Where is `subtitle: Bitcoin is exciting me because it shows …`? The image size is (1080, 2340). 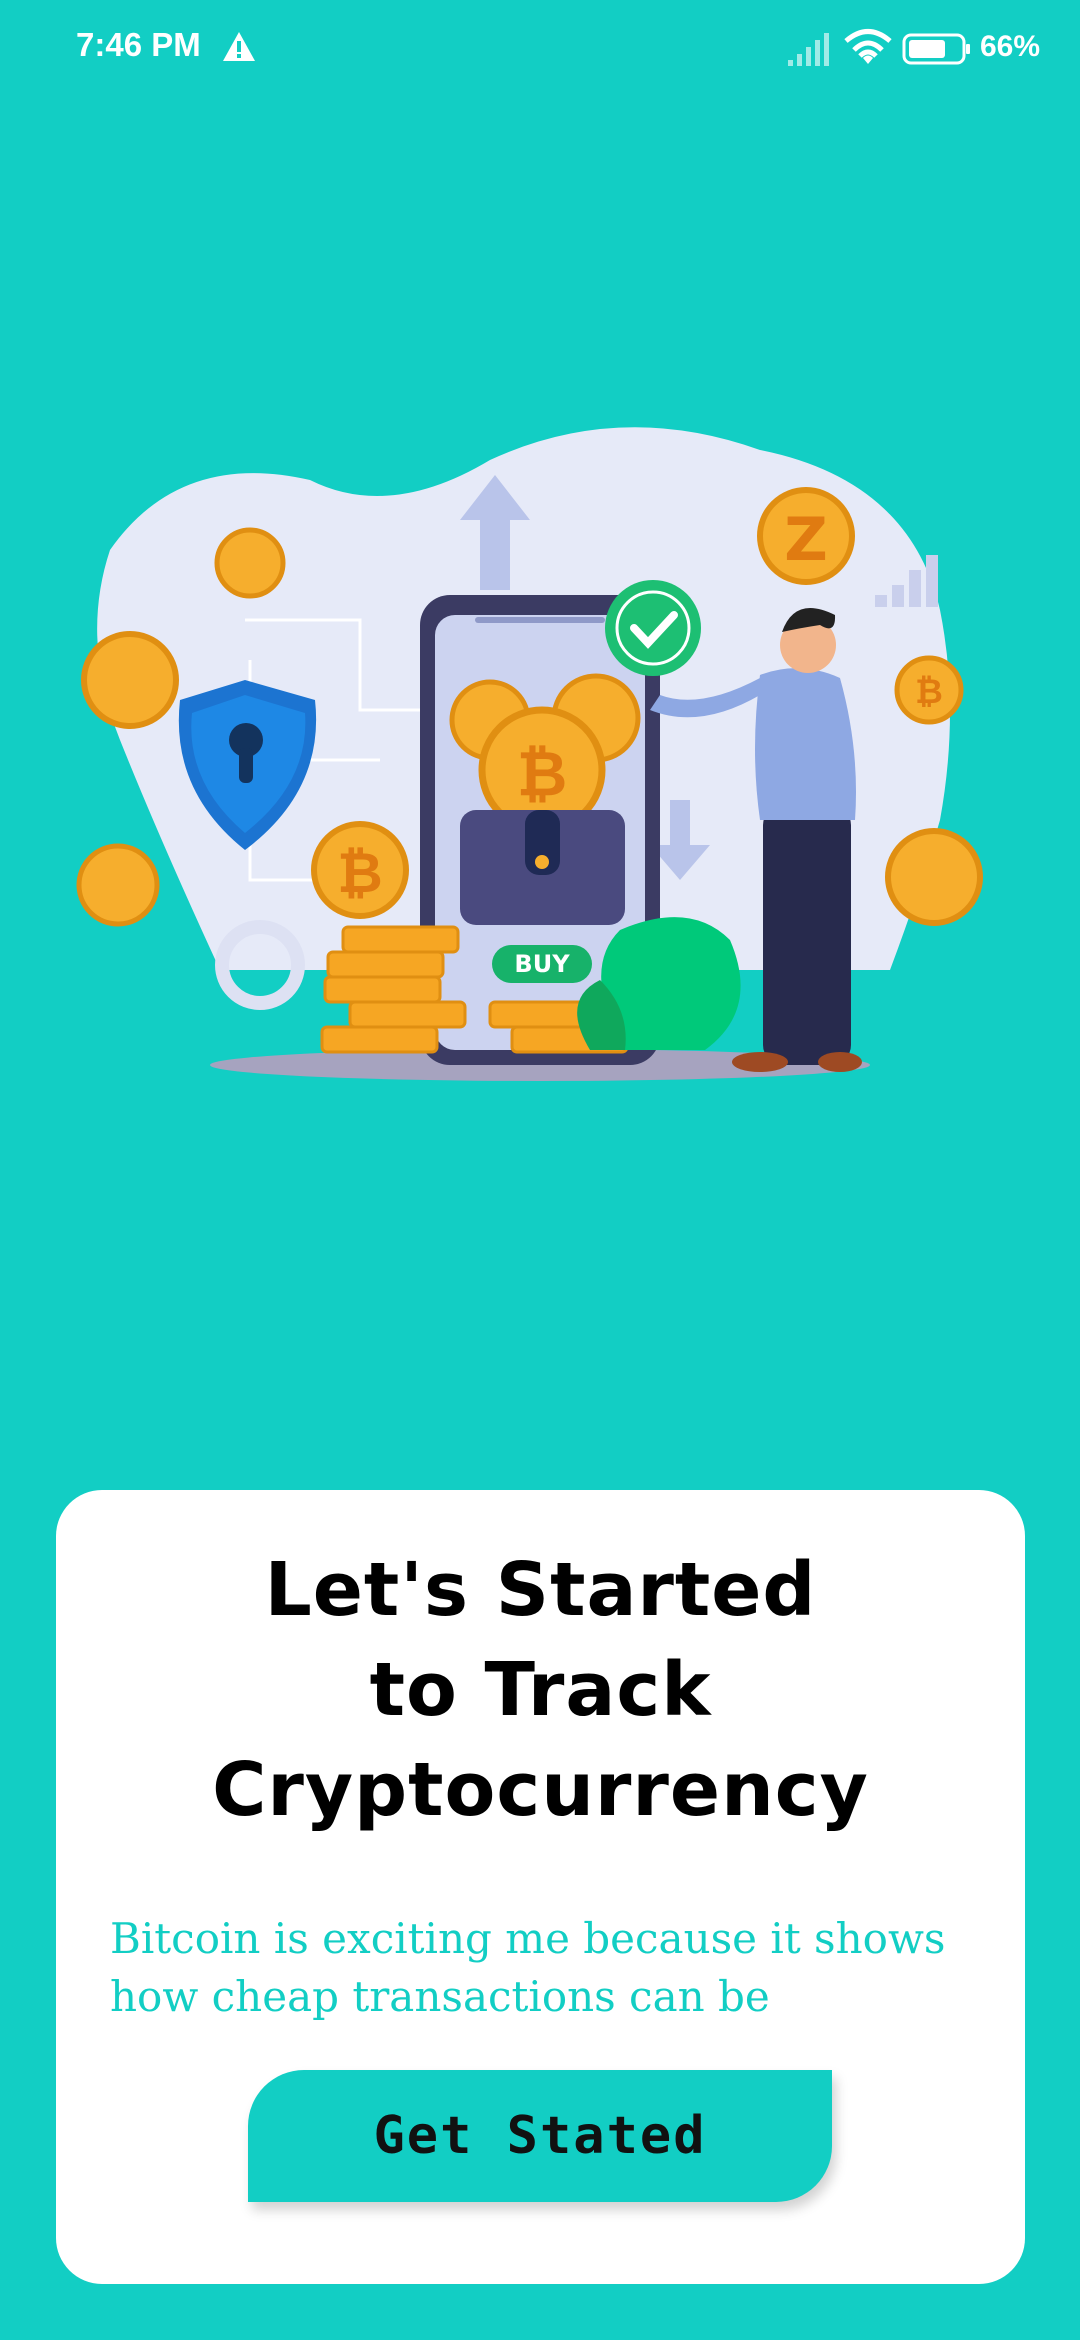
subtitle: Bitcoin is exciting me because it shows … is located at coordinates (528, 1967).